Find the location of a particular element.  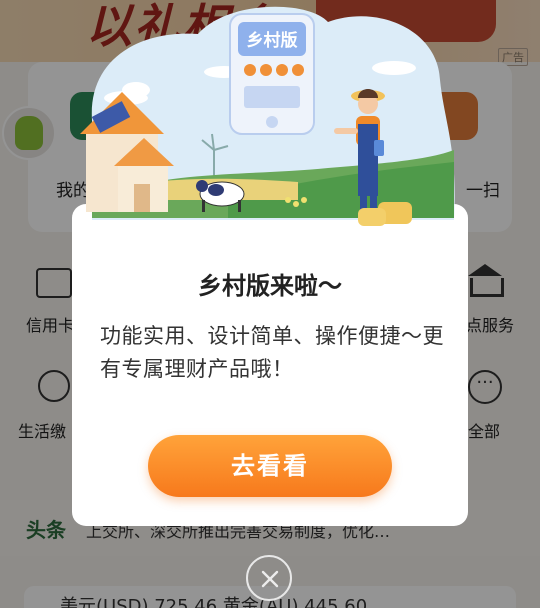

popup-description: 功能实用、设计简单、操作便捷～更有专属理财产品哦！ is located at coordinates (272, 352).